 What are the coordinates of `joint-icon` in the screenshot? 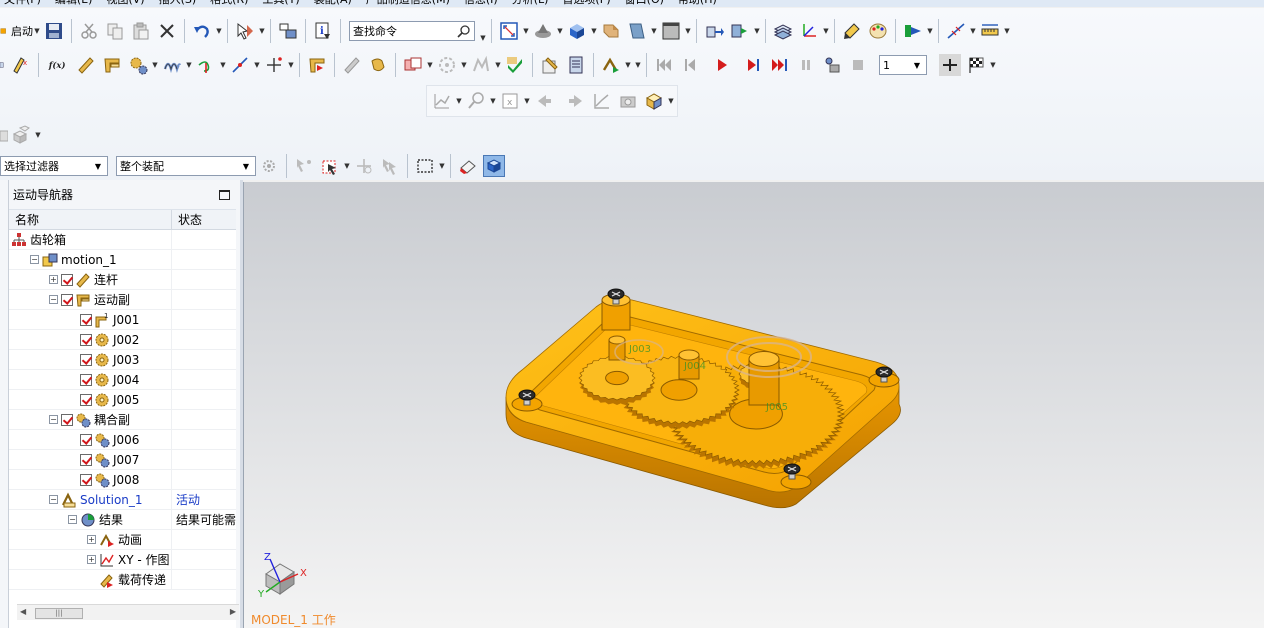 It's located at (112, 65).